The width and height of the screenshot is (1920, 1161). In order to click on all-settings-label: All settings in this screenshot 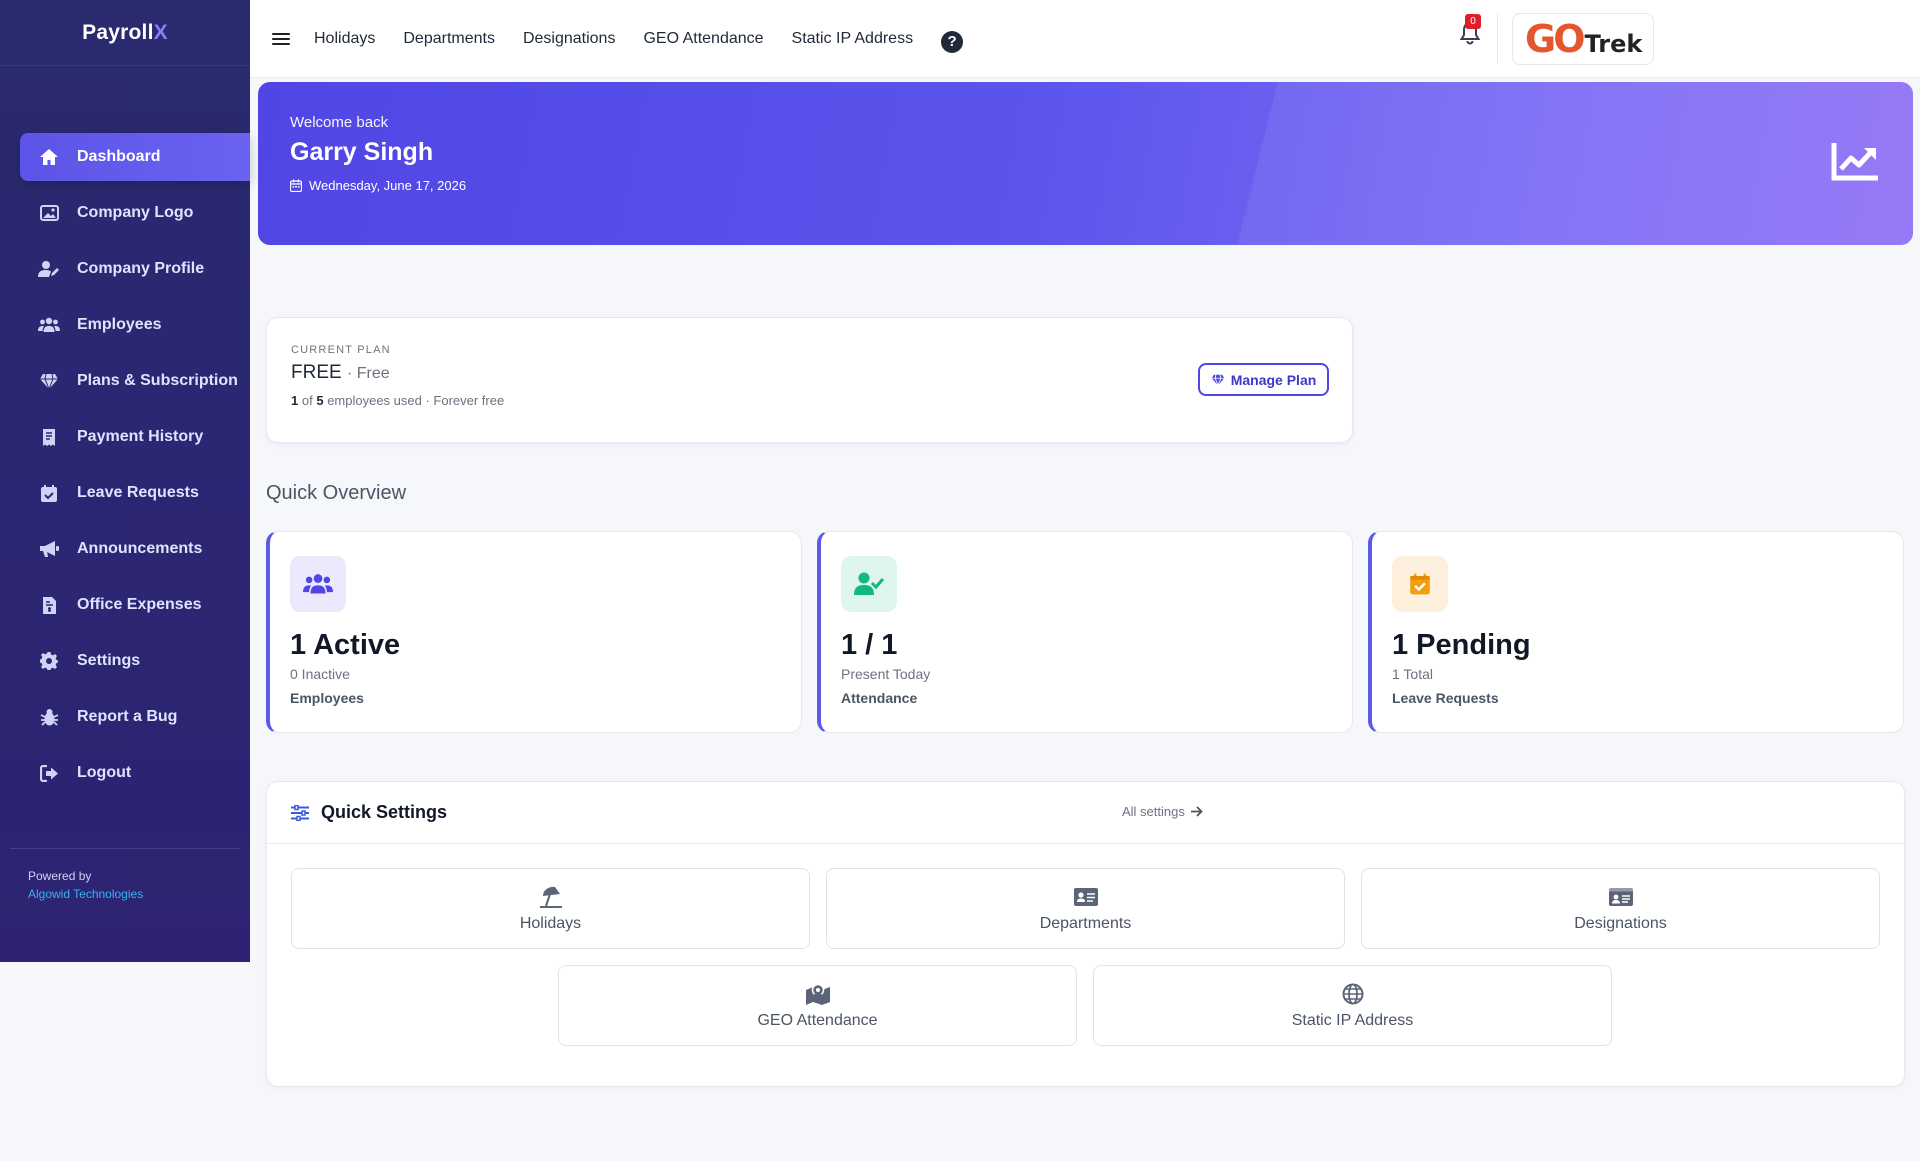, I will do `click(1153, 811)`.